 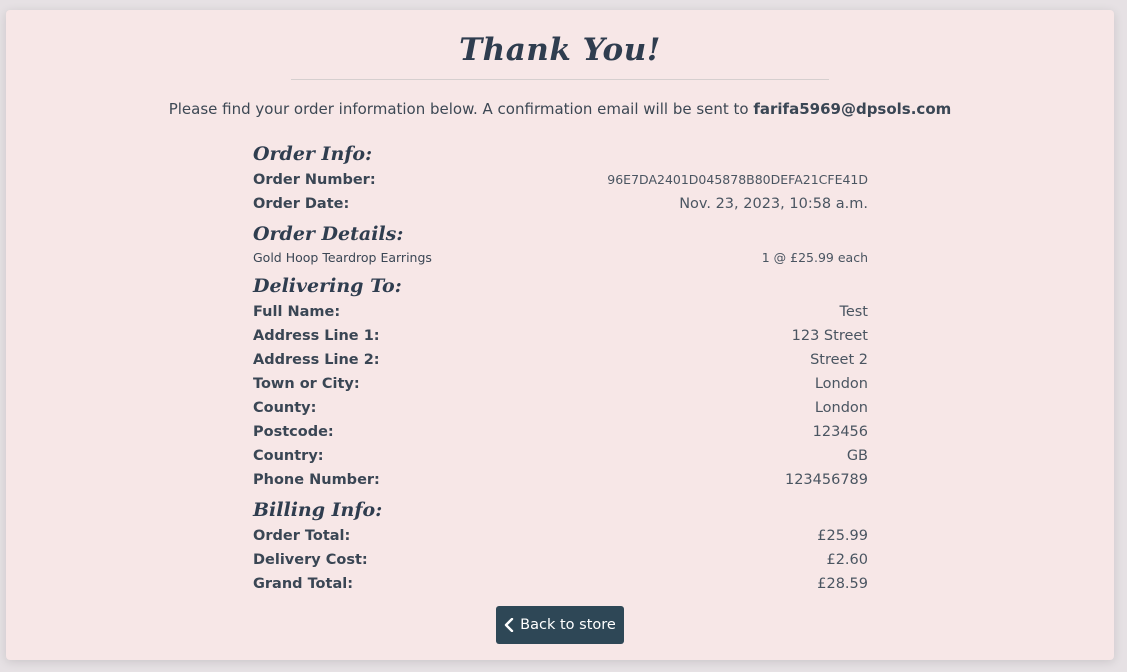 What do you see at coordinates (842, 536) in the screenshot?
I see `order-total-value: £25.99` at bounding box center [842, 536].